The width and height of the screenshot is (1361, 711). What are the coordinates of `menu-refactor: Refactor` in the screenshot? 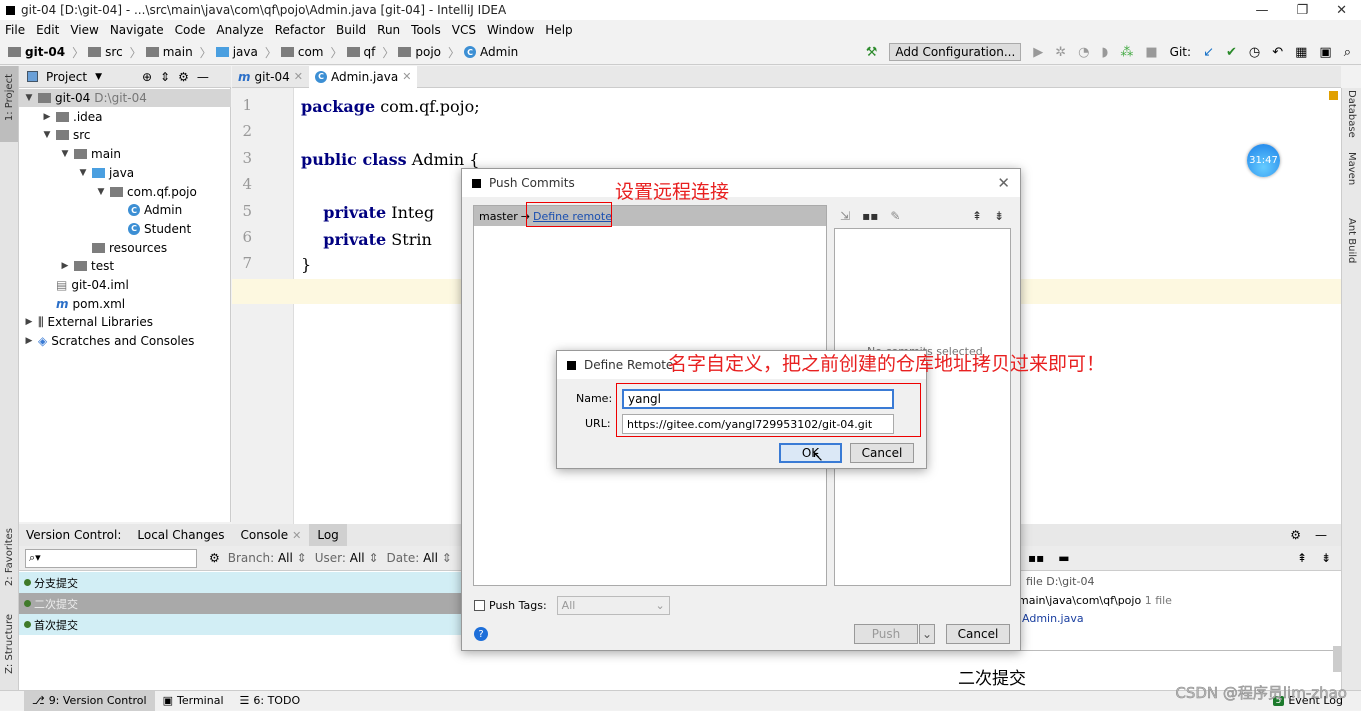 It's located at (300, 30).